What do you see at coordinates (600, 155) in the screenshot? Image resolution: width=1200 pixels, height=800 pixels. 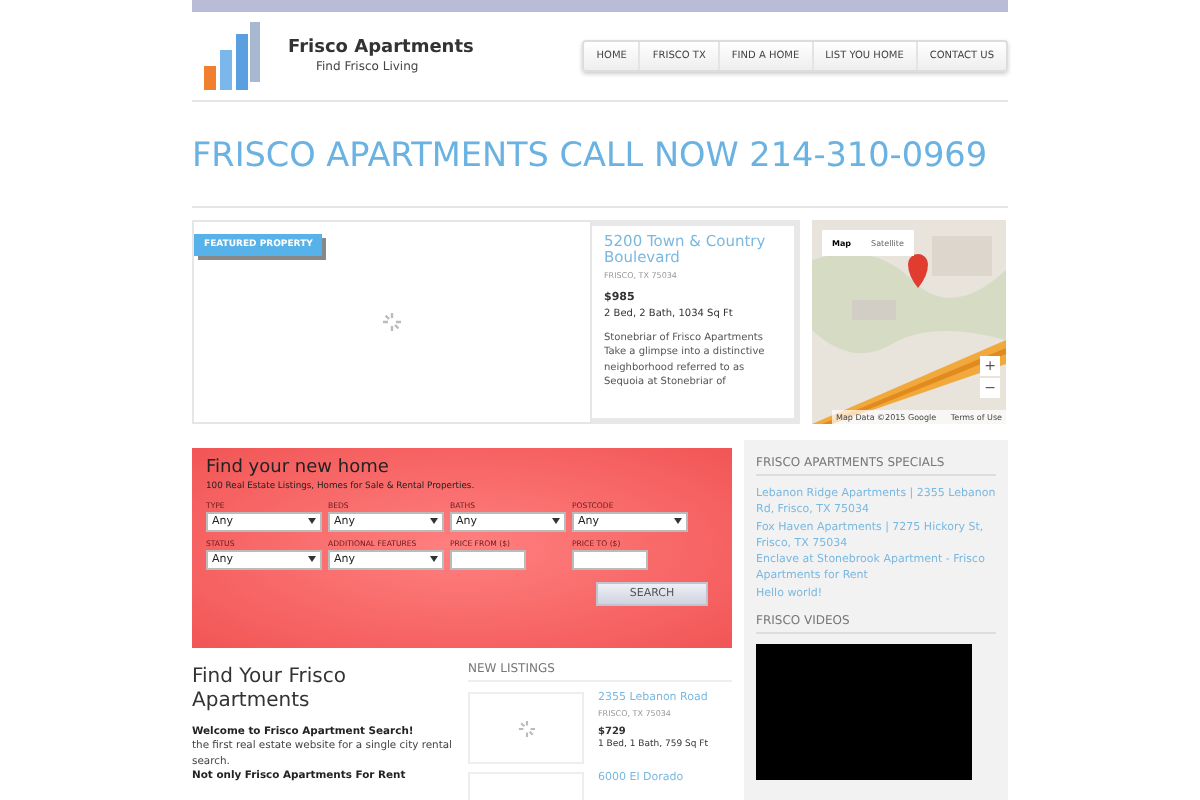 I see `page-headline: FRISCO APARTMENTS CALL NOW 214-310-0969` at bounding box center [600, 155].